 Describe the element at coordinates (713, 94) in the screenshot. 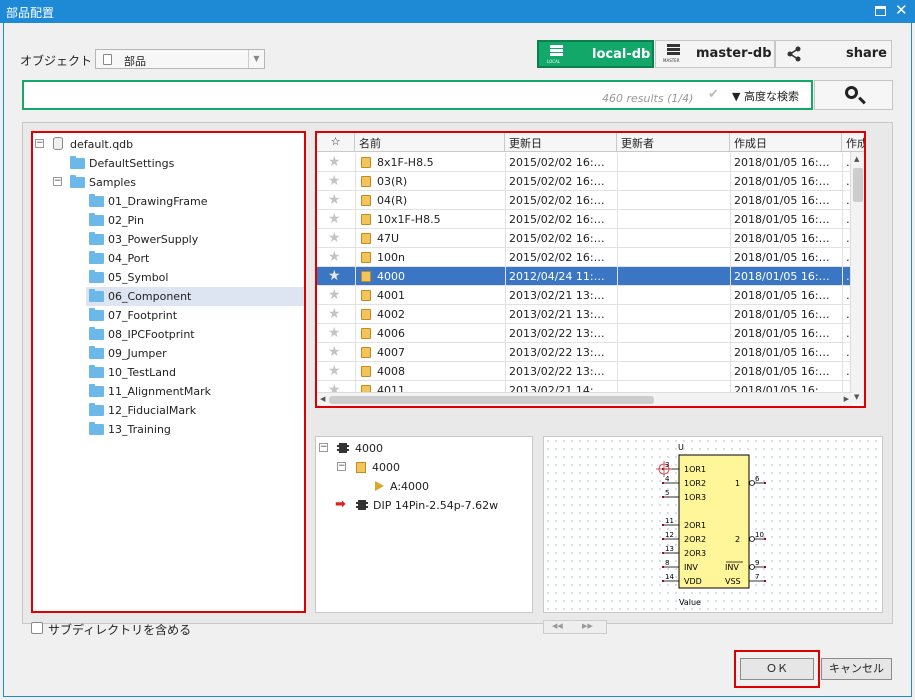

I see `check-icon: ✔` at that location.